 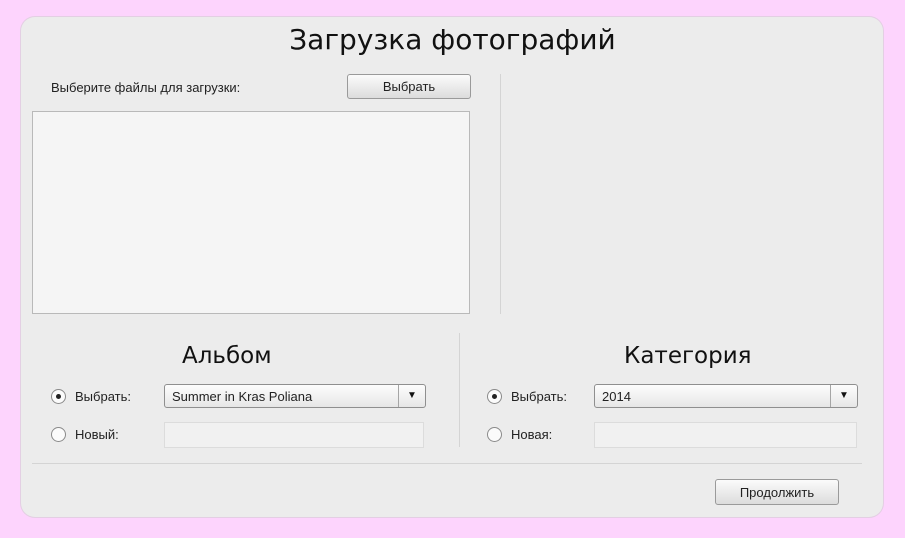 What do you see at coordinates (539, 396) in the screenshot?
I see `category-select-label: Выбрать:` at bounding box center [539, 396].